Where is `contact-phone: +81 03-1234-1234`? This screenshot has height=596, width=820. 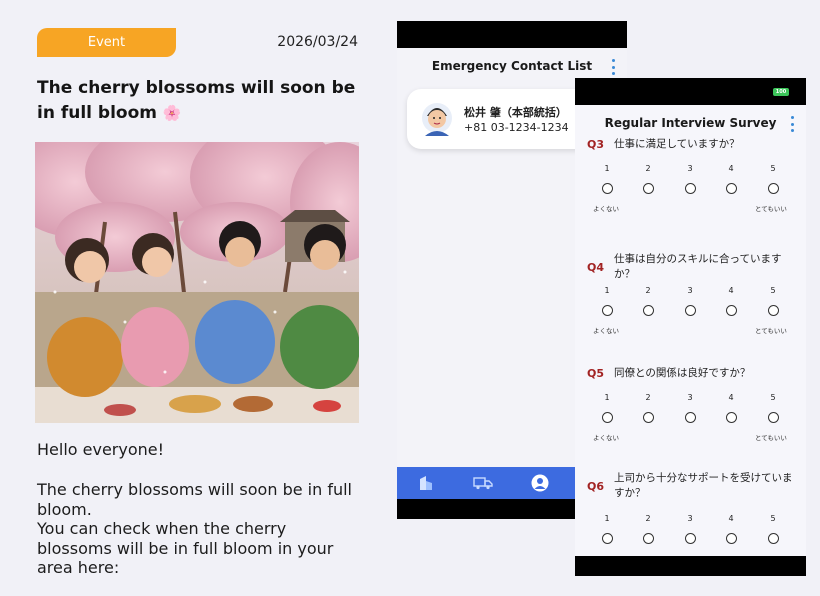
contact-phone: +81 03-1234-1234 is located at coordinates (516, 127).